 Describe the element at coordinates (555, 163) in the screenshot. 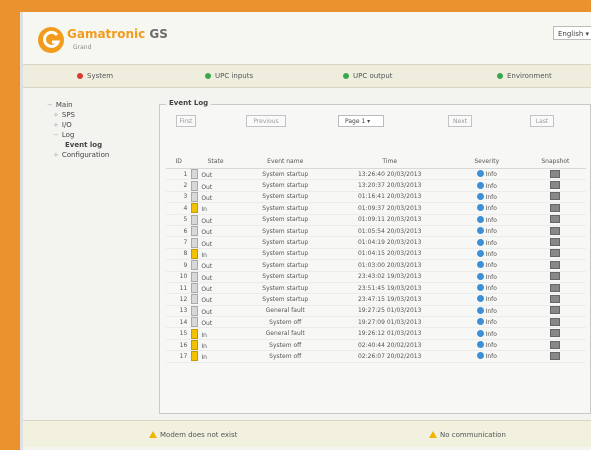

I see `col-snapshot: Snapshot` at that location.